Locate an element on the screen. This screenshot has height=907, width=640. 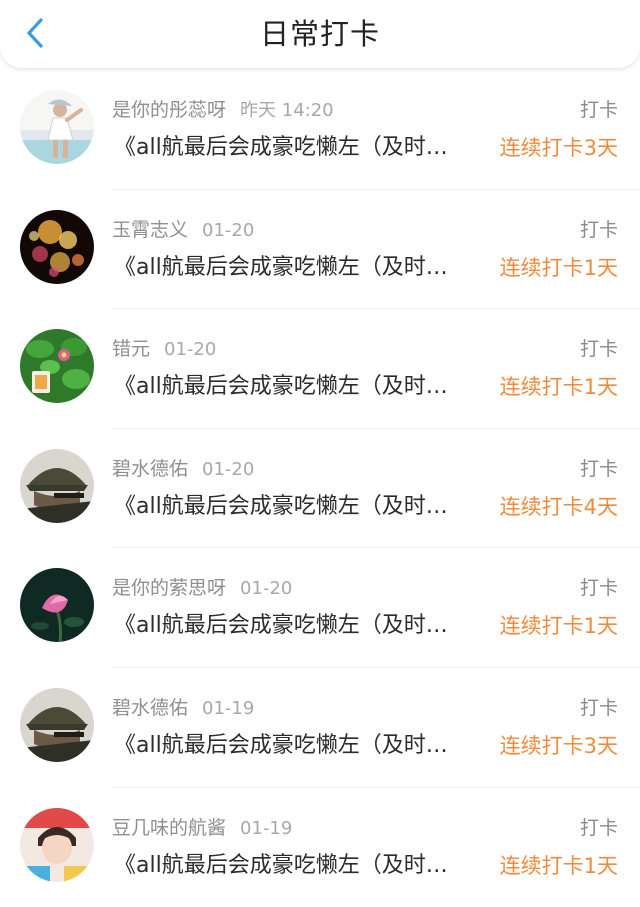
timestamp: 昨天 14:20 is located at coordinates (287, 110).